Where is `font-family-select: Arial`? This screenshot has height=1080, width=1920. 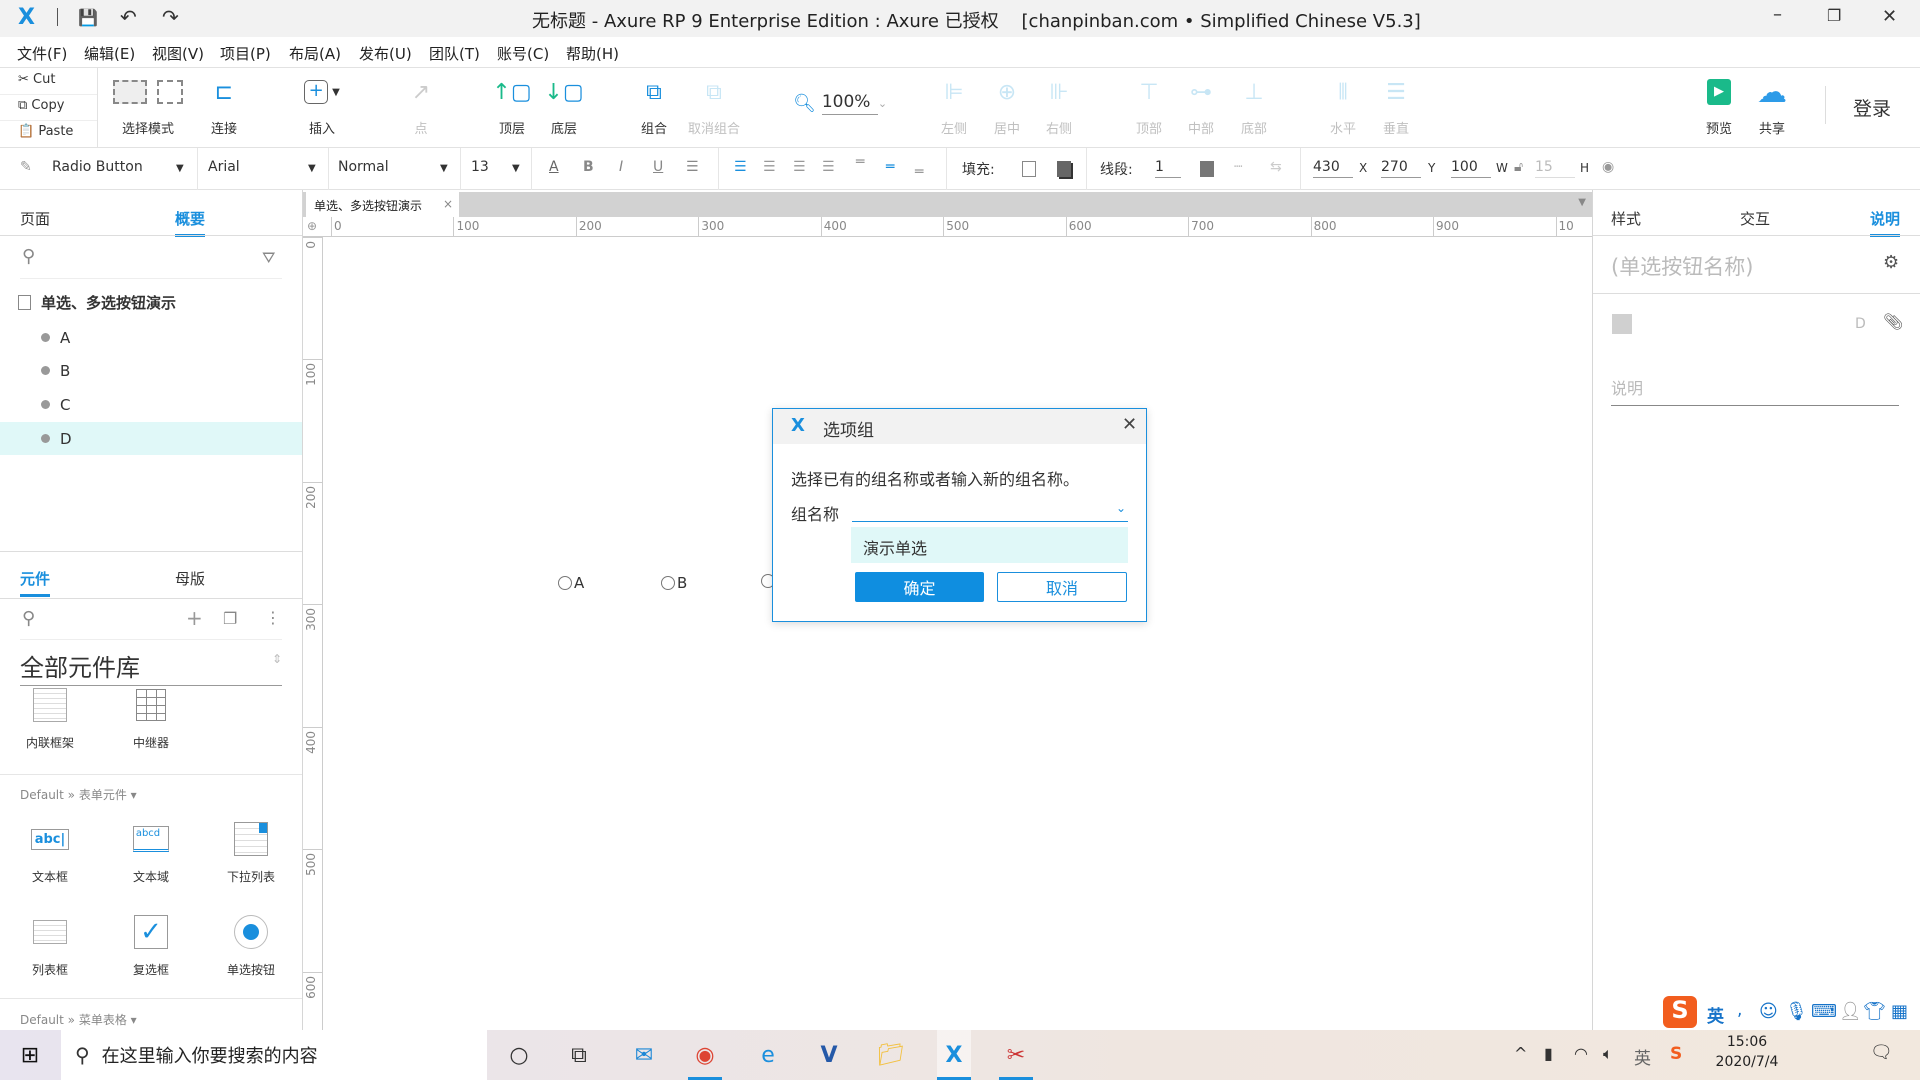
font-family-select: Arial is located at coordinates (224, 167).